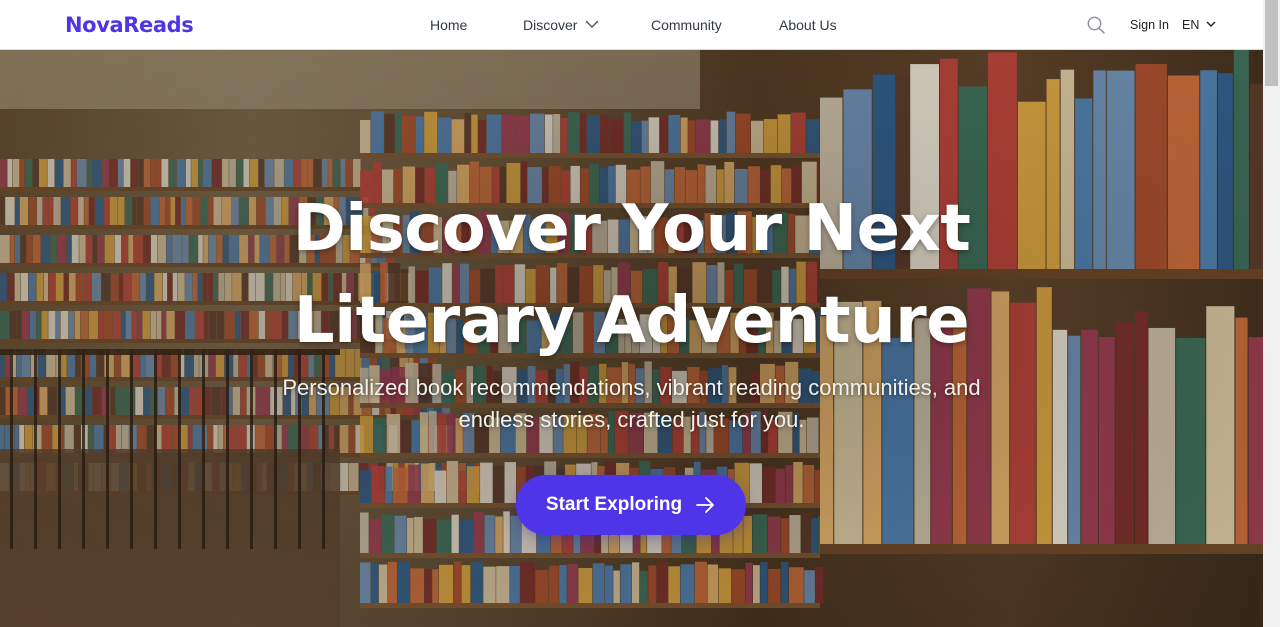  I want to click on hero-subtitle-line2: endless stories, crafted just for you., so click(631, 419).